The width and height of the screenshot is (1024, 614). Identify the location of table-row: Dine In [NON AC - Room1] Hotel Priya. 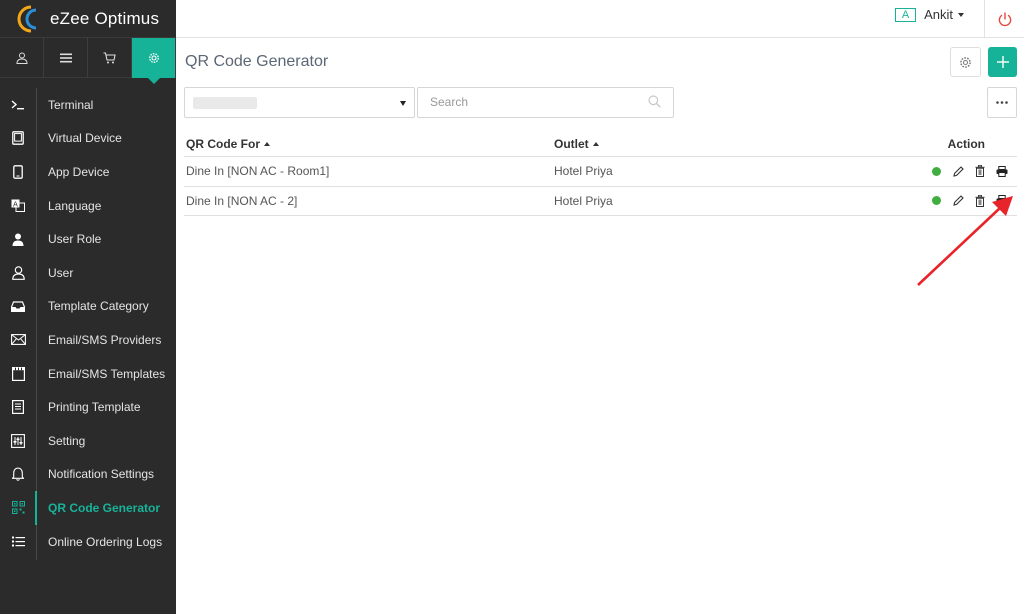
(600, 172).